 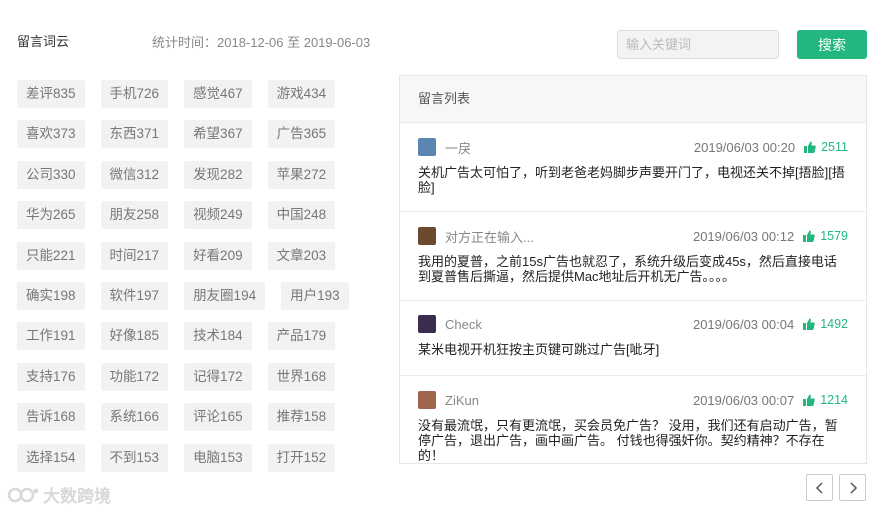 I want to click on keyword-tag: 华为265, so click(x=51, y=215).